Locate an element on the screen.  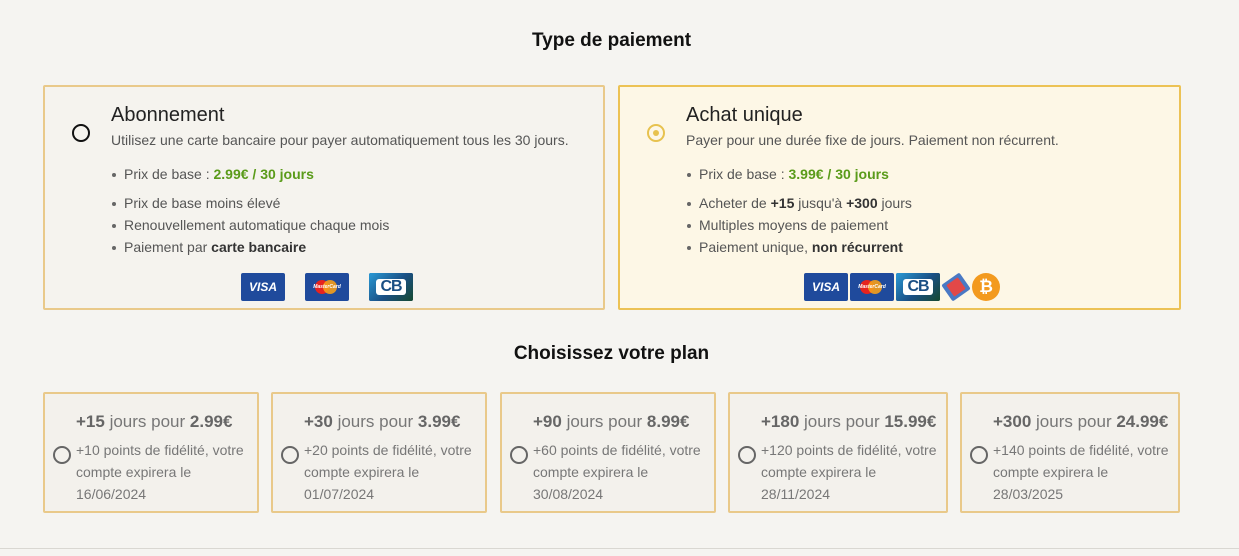
one-time-title: Achat unique is located at coordinates (744, 115).